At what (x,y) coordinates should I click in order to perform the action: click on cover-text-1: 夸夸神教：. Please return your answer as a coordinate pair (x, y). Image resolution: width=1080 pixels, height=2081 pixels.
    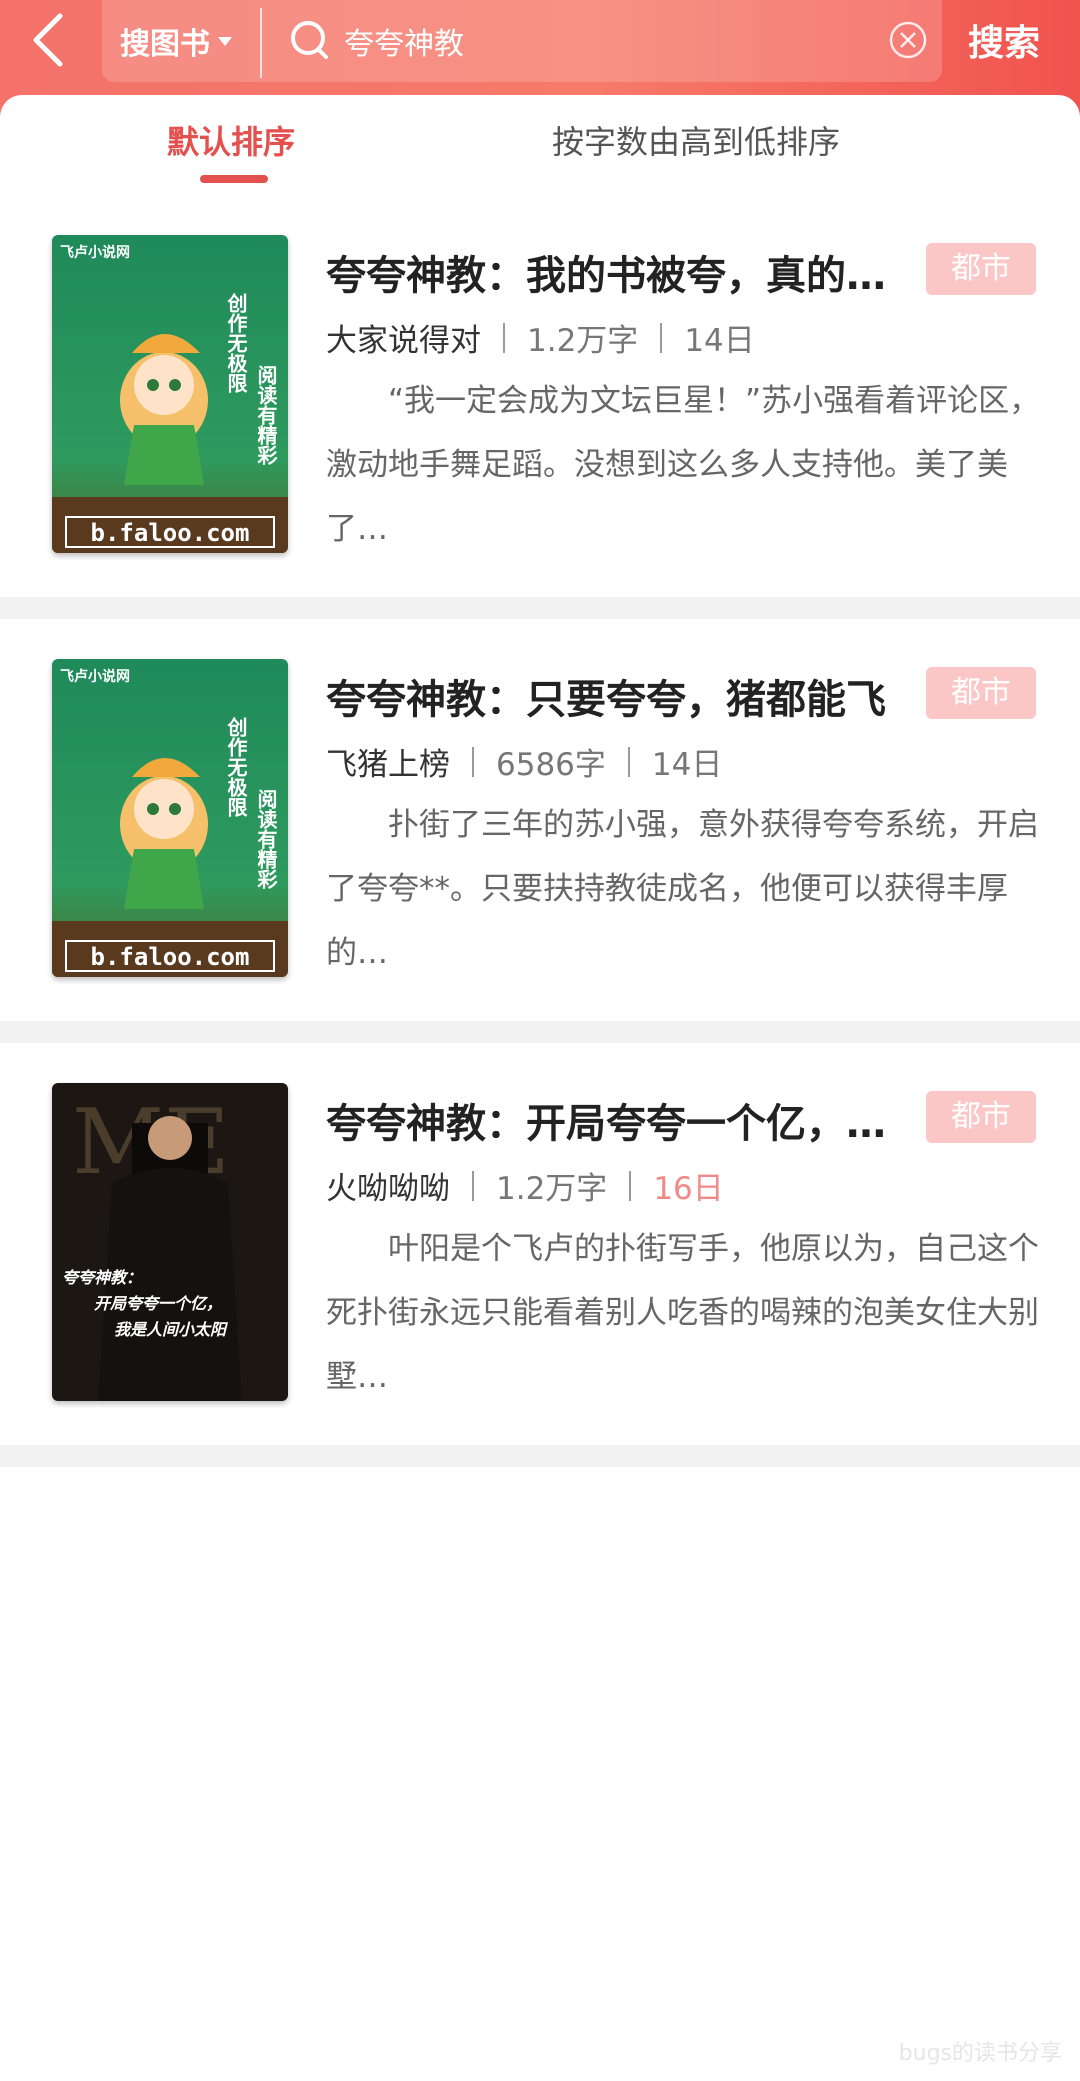
    Looking at the image, I should click on (102, 1277).